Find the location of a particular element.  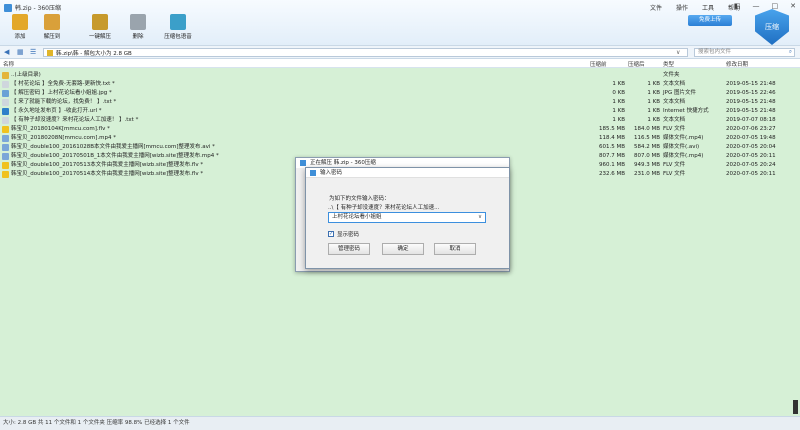

file-size: 118.4 MB is located at coordinates (611, 138).